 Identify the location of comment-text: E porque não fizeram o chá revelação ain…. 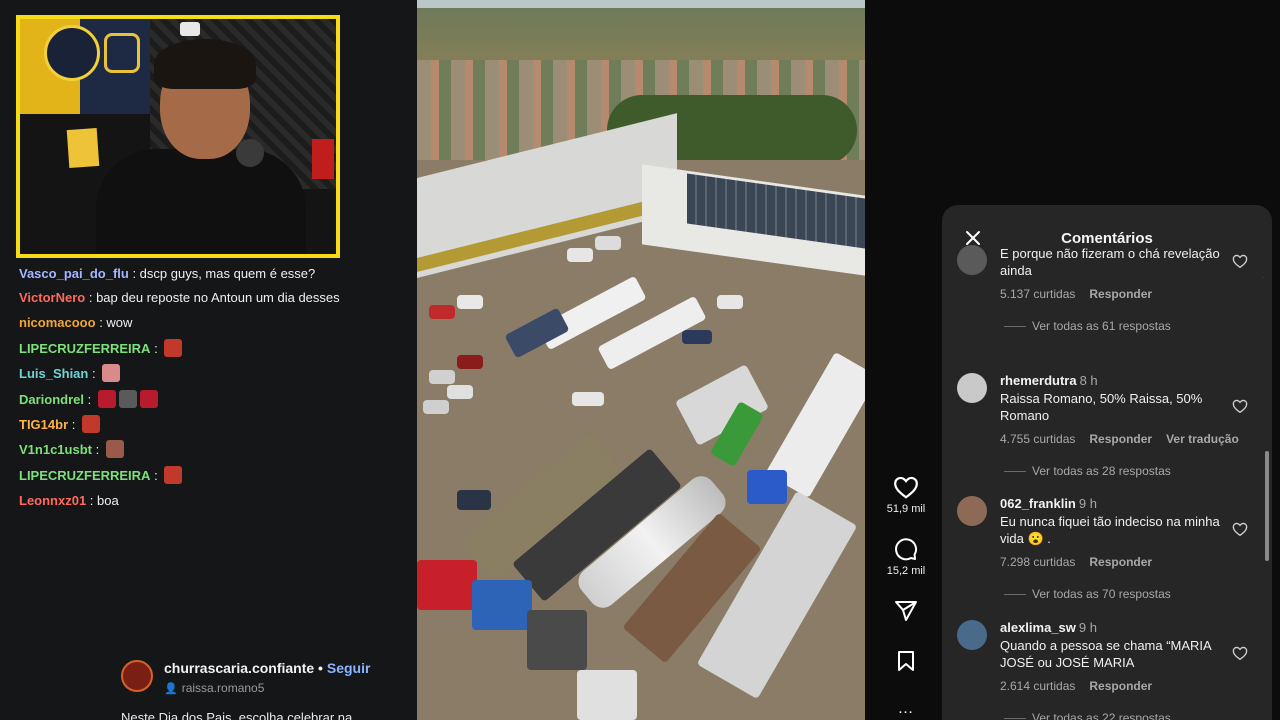
(1110, 262).